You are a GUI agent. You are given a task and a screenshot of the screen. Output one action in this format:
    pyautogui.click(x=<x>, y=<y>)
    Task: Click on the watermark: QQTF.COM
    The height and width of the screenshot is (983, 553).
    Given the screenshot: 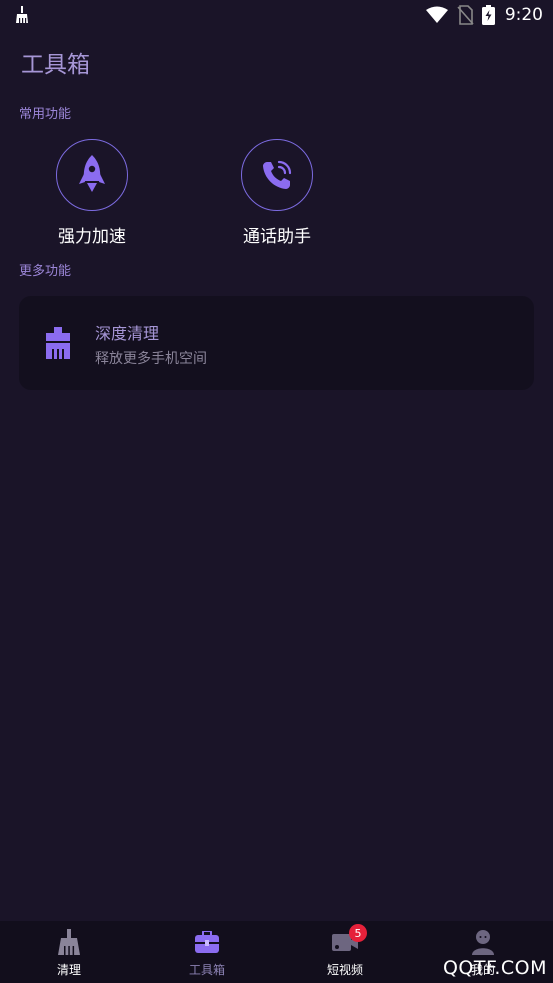 What is the action you would take?
    pyautogui.click(x=494, y=968)
    